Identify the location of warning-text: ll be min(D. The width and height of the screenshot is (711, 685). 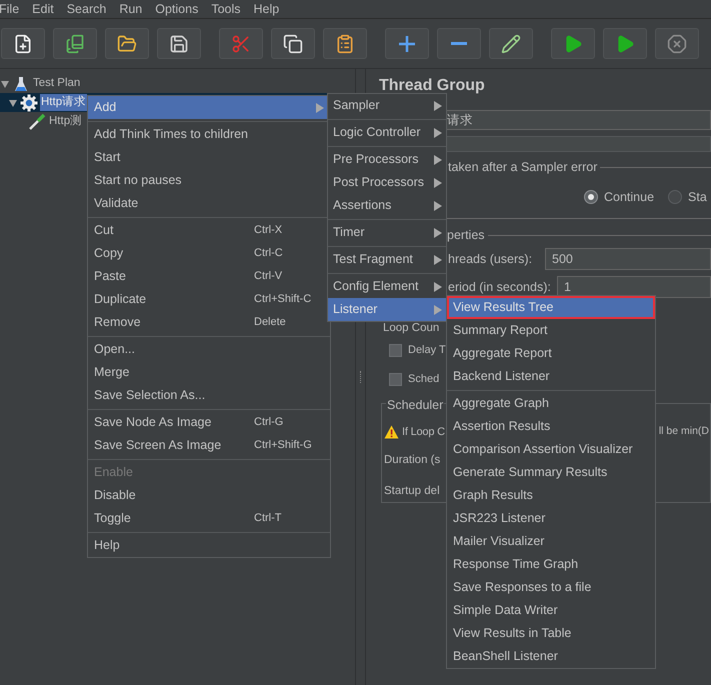
(683, 432).